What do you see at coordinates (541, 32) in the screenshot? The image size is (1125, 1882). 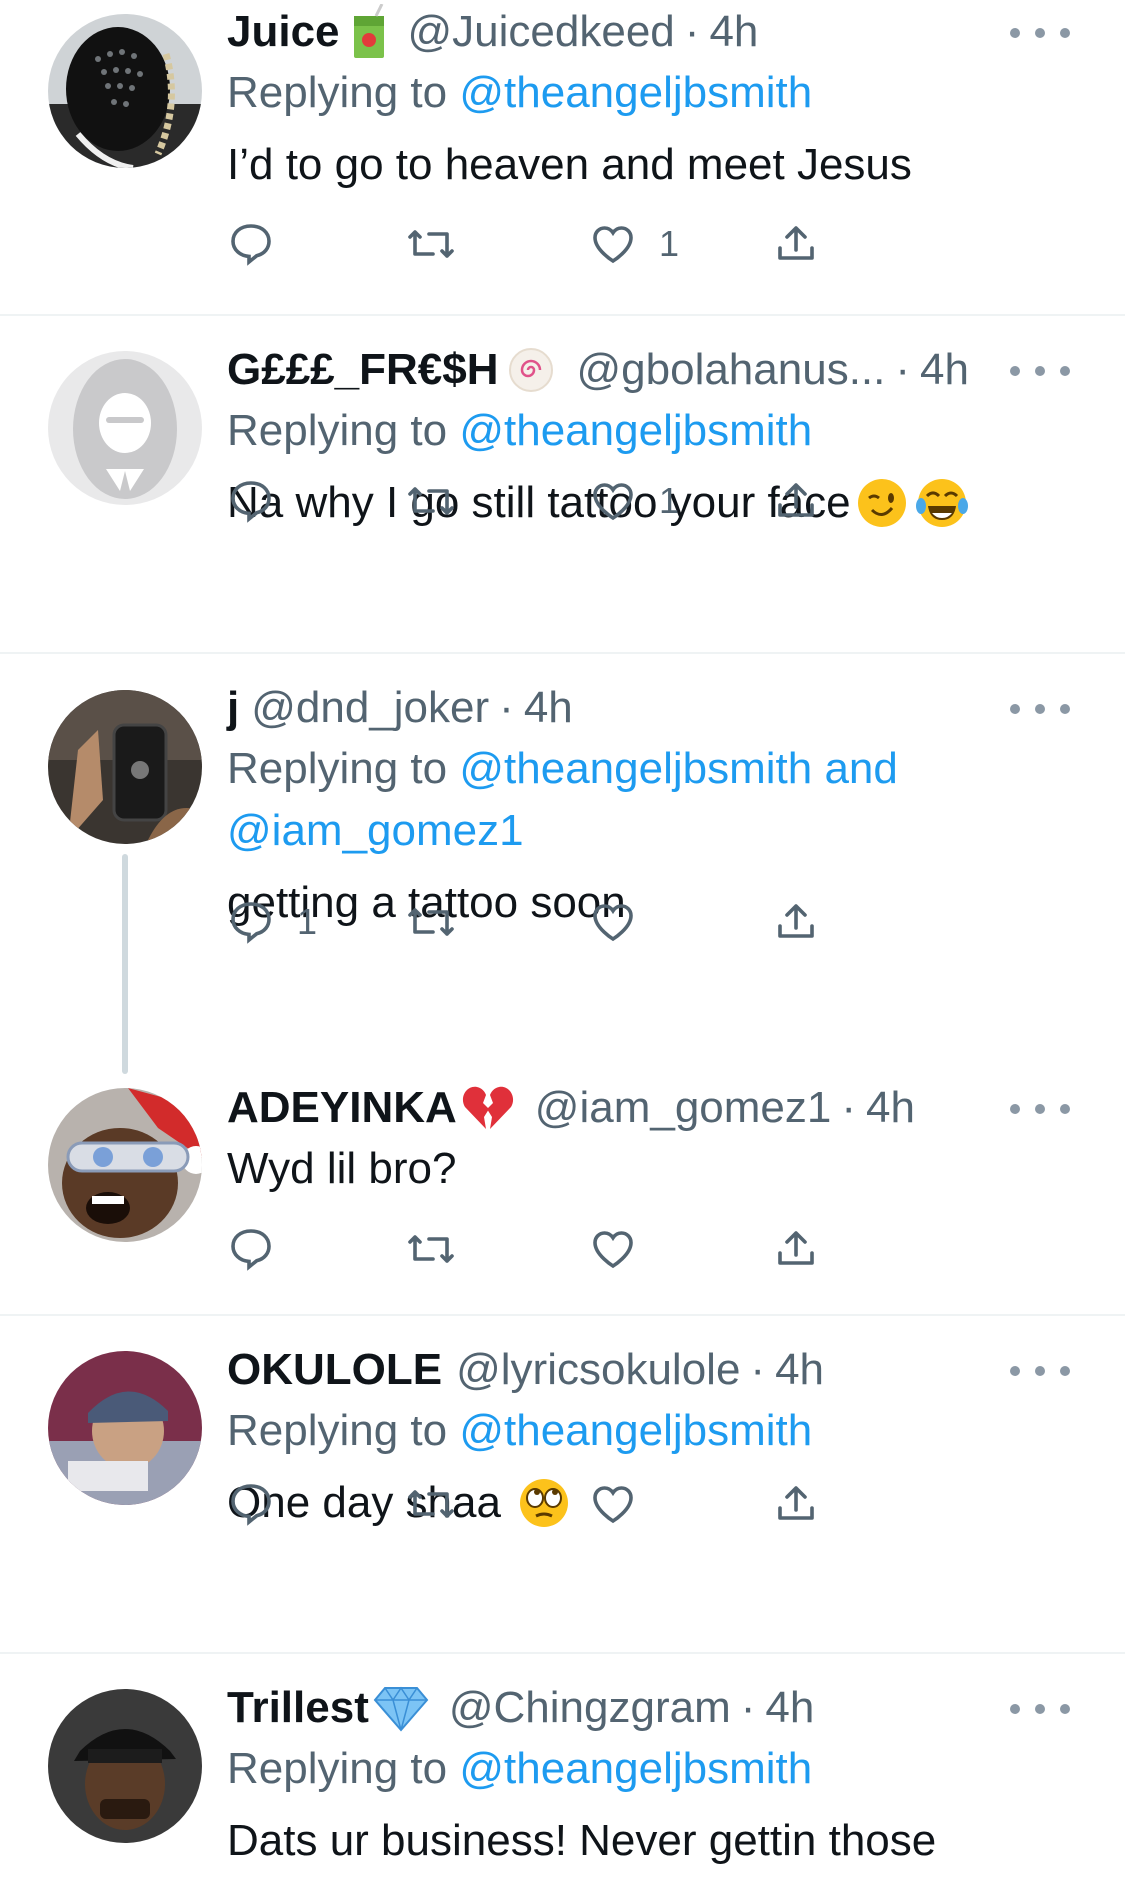 I see `user-handle: @Juicedkeed` at bounding box center [541, 32].